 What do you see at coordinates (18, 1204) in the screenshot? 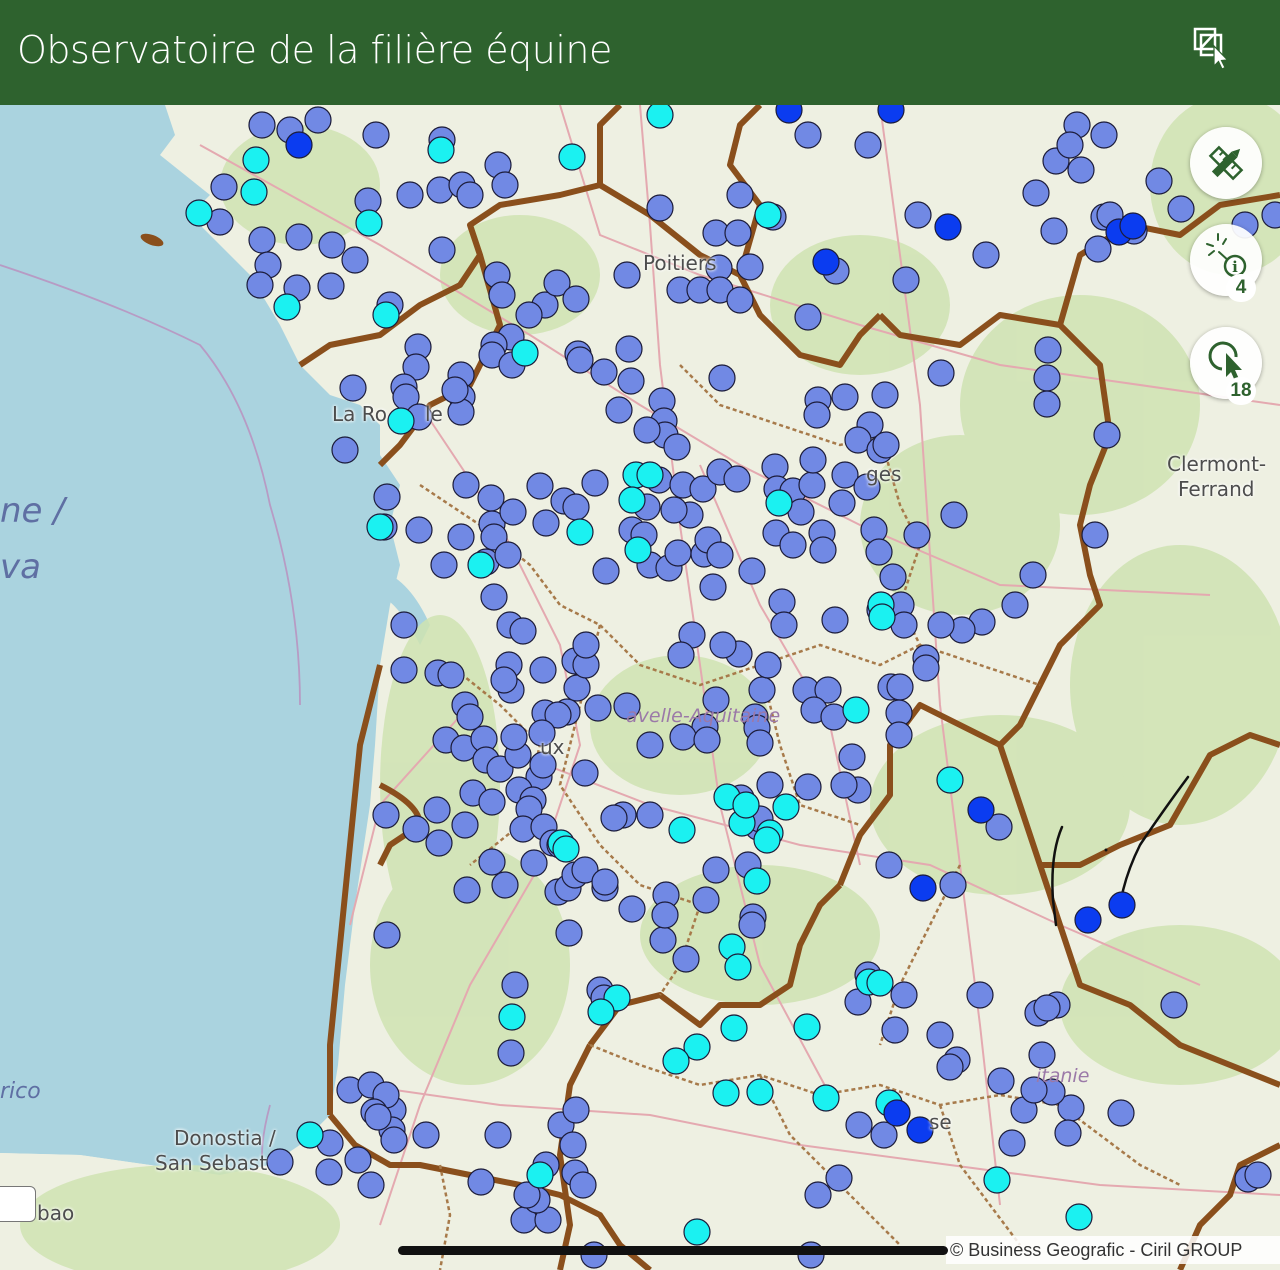
I see `map-search-input` at bounding box center [18, 1204].